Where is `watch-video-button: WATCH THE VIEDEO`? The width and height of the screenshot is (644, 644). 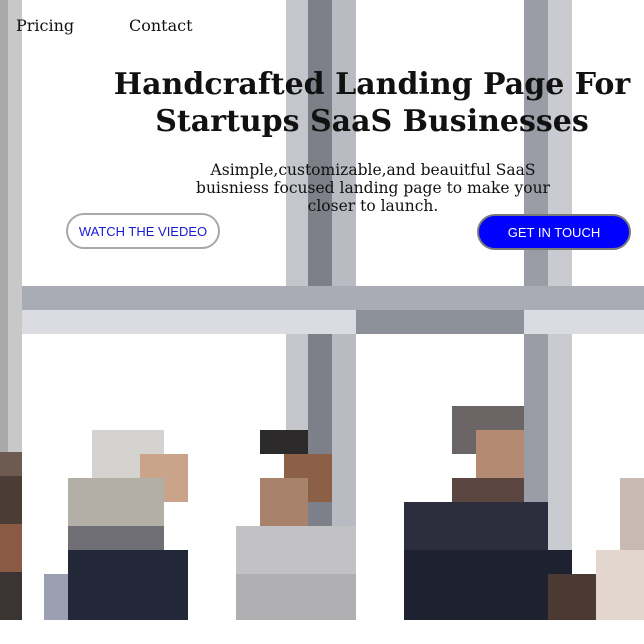 watch-video-button: WATCH THE VIEDEO is located at coordinates (143, 231).